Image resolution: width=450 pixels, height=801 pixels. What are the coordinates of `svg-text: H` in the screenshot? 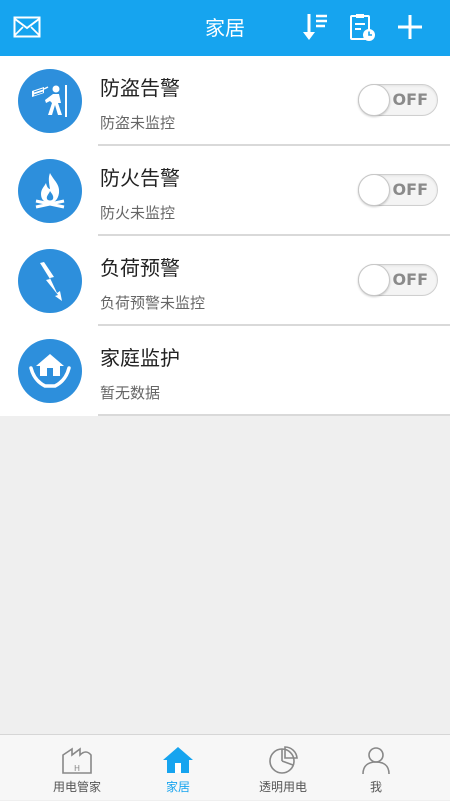 It's located at (77, 768).